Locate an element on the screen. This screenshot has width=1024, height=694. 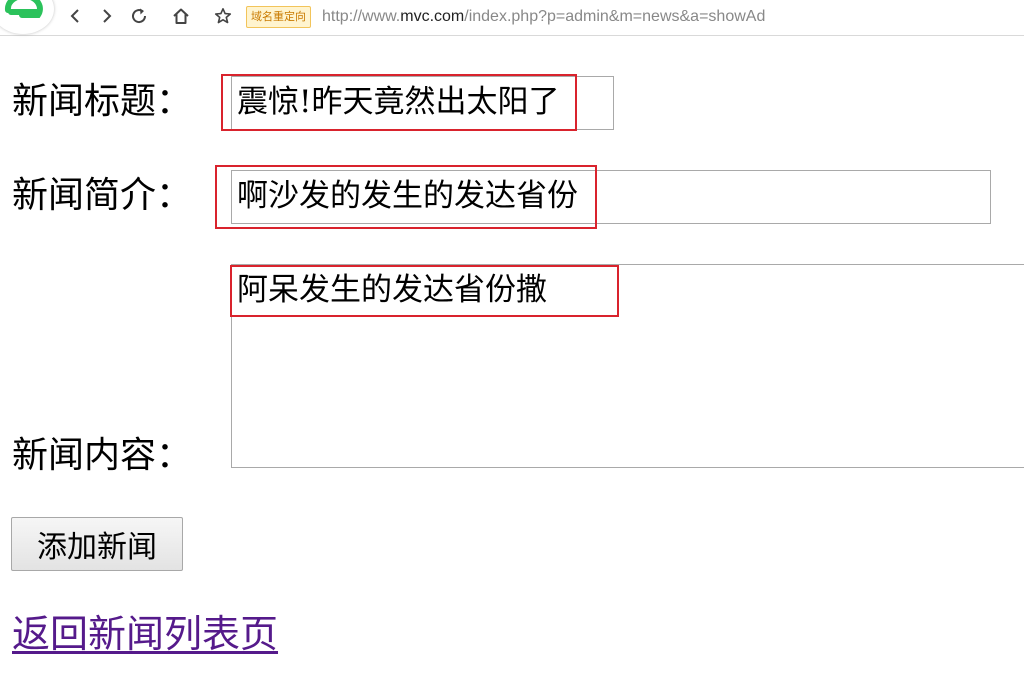
news-title-label: 新闻标题： is located at coordinates (102, 101).